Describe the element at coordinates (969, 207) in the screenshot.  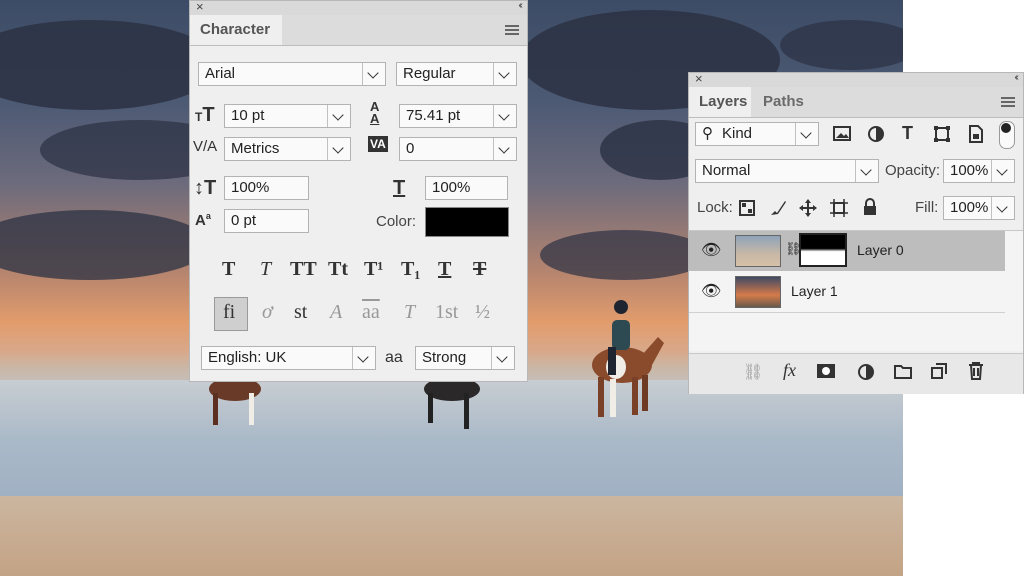
I see `fill-value: 100%` at that location.